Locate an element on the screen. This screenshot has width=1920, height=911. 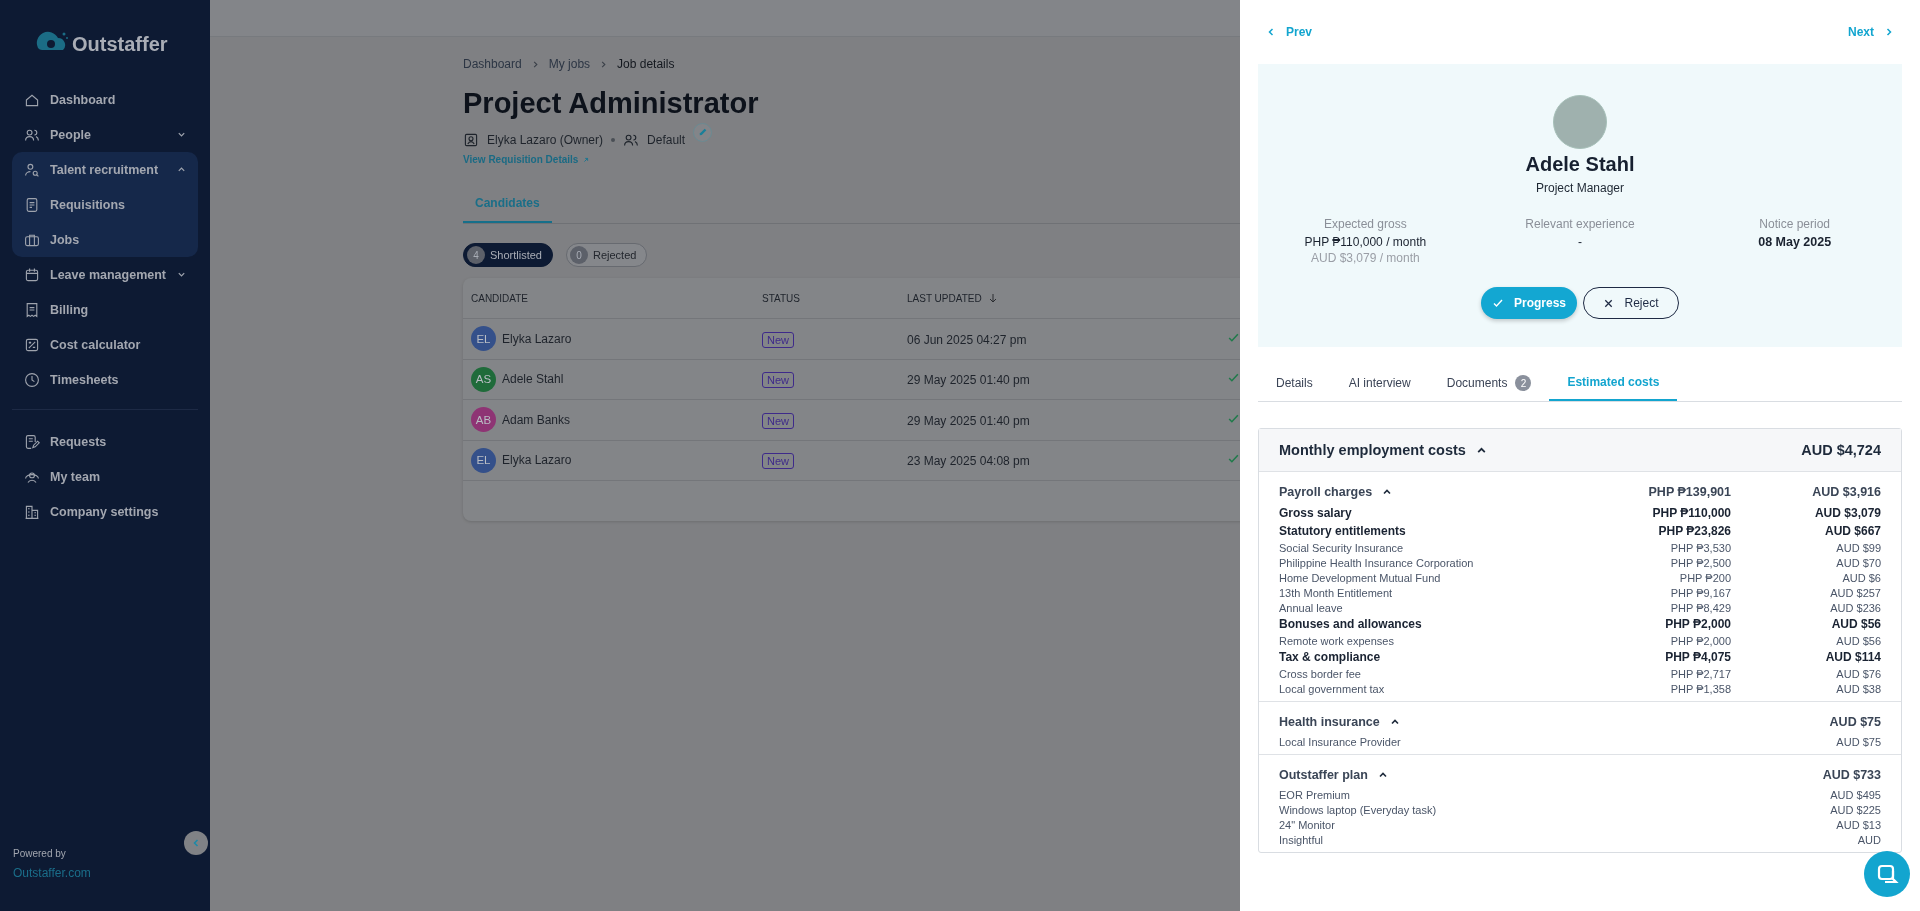
table-cell: 29 May 2025 01:40 pm is located at coordinates (968, 380).